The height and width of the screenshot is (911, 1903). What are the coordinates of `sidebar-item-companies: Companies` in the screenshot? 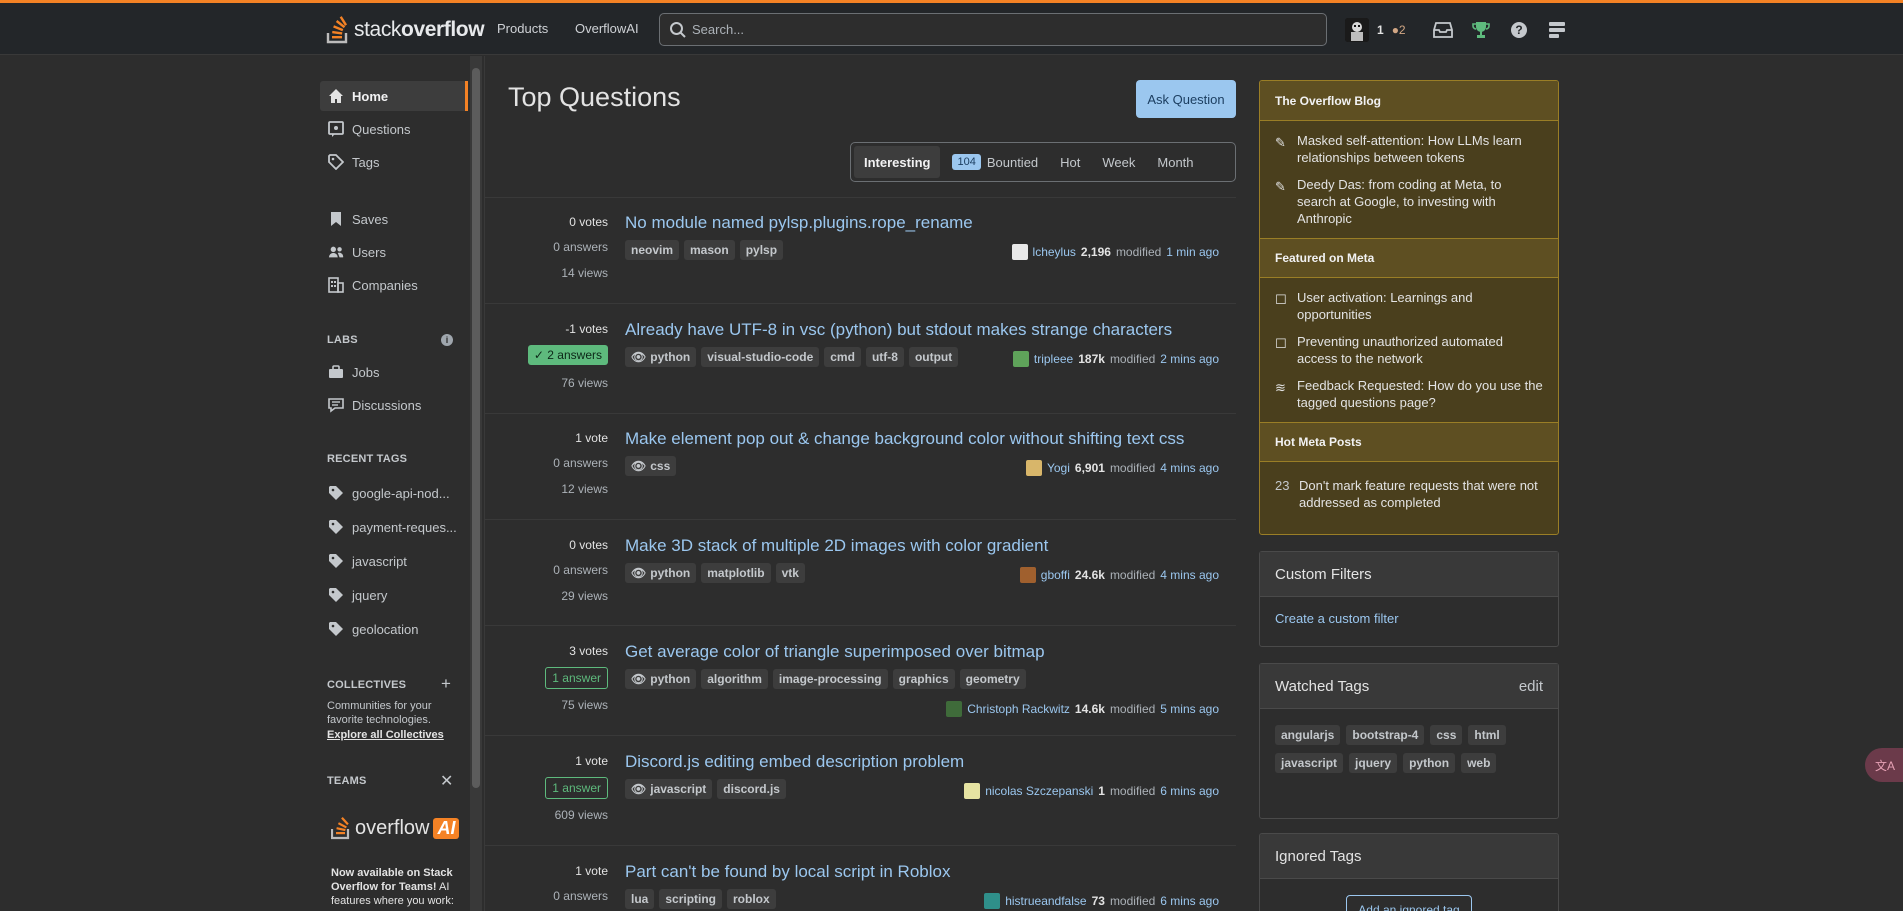 It's located at (394, 285).